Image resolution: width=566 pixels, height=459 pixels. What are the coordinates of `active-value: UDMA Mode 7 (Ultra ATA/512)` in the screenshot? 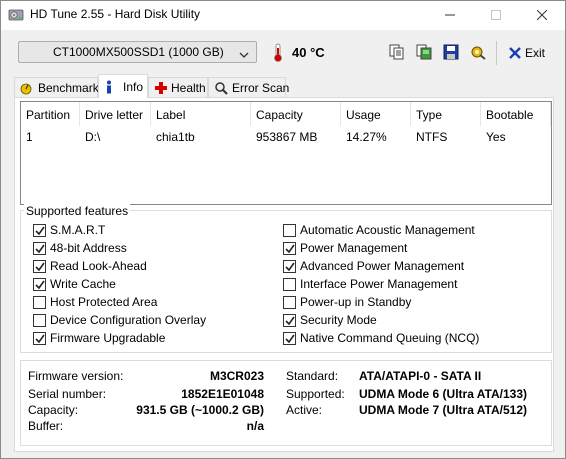 It's located at (443, 410).